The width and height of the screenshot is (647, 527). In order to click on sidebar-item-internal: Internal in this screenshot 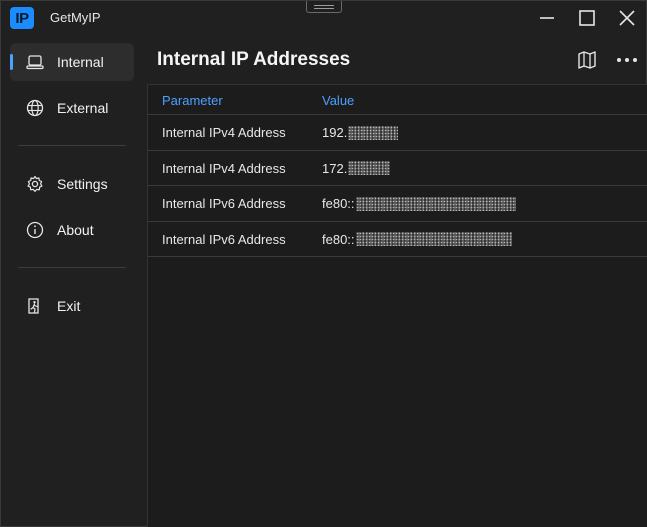, I will do `click(72, 62)`.